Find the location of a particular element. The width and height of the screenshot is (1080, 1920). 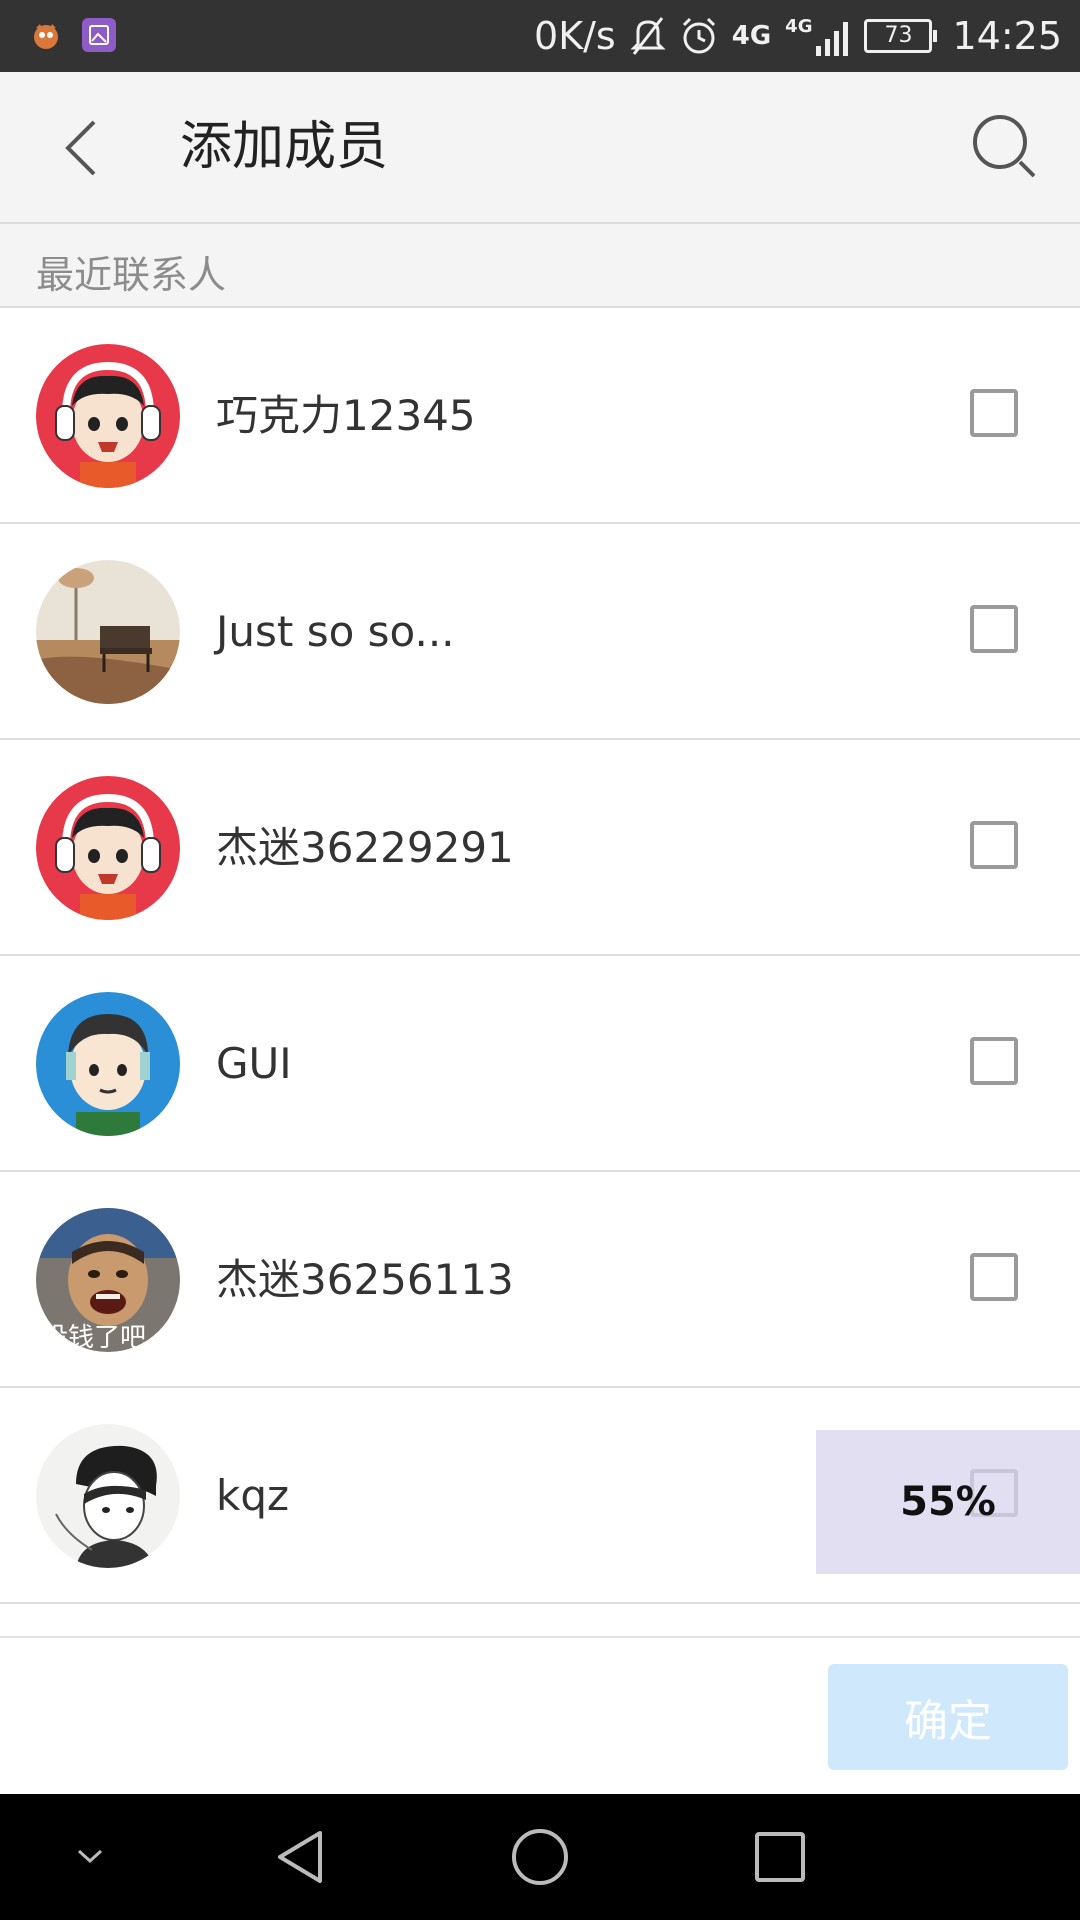

back-button is located at coordinates (88, 148).